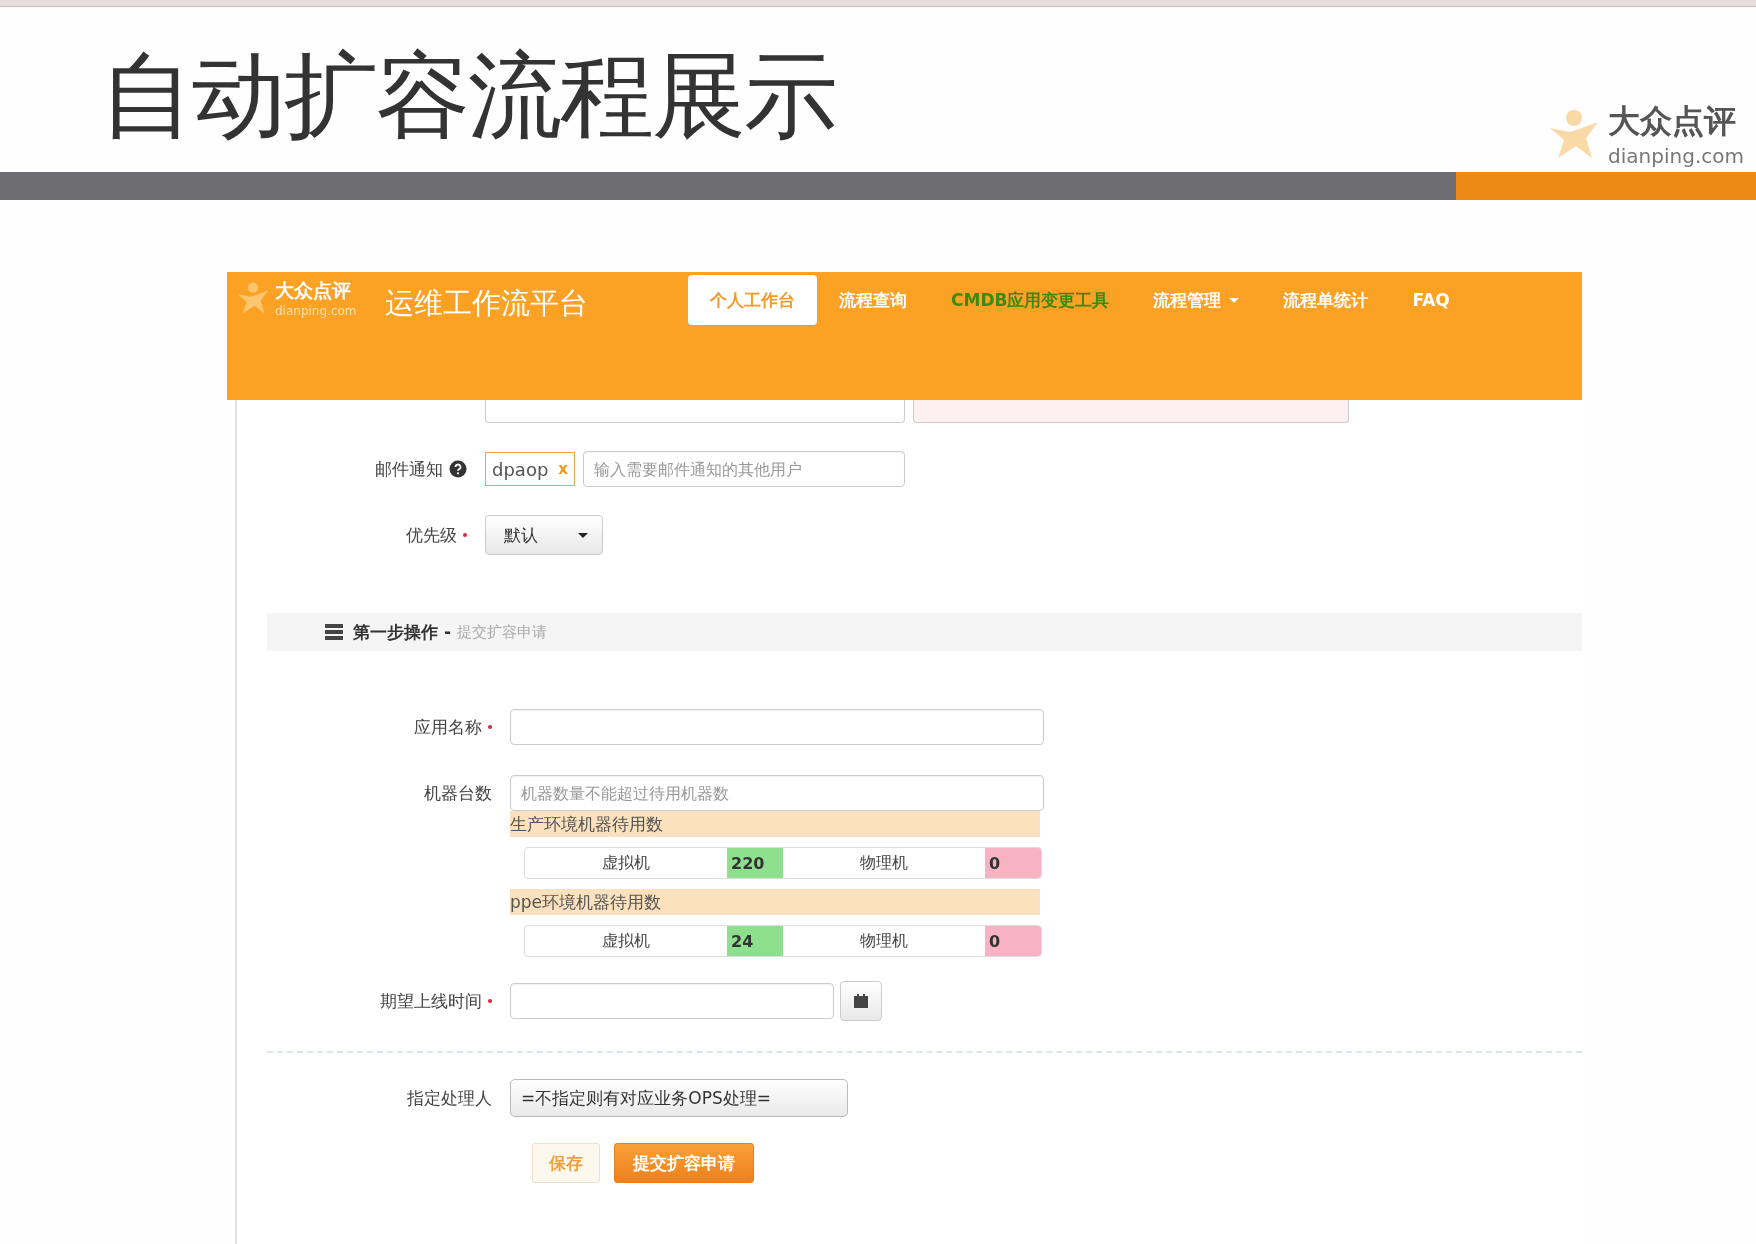  I want to click on tag-text: dpaop, so click(520, 469).